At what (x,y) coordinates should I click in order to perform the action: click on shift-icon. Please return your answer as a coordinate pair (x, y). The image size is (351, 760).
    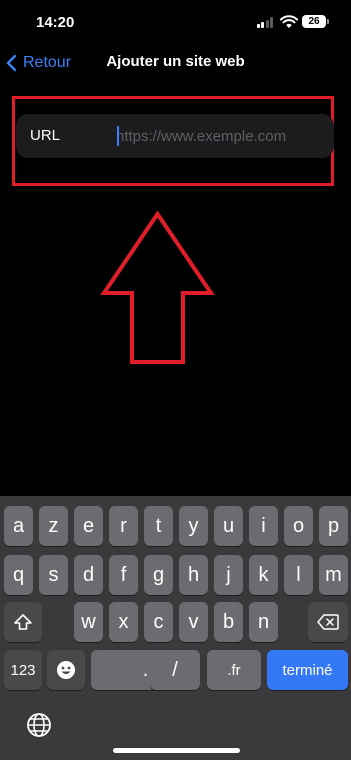
    Looking at the image, I should click on (23, 622).